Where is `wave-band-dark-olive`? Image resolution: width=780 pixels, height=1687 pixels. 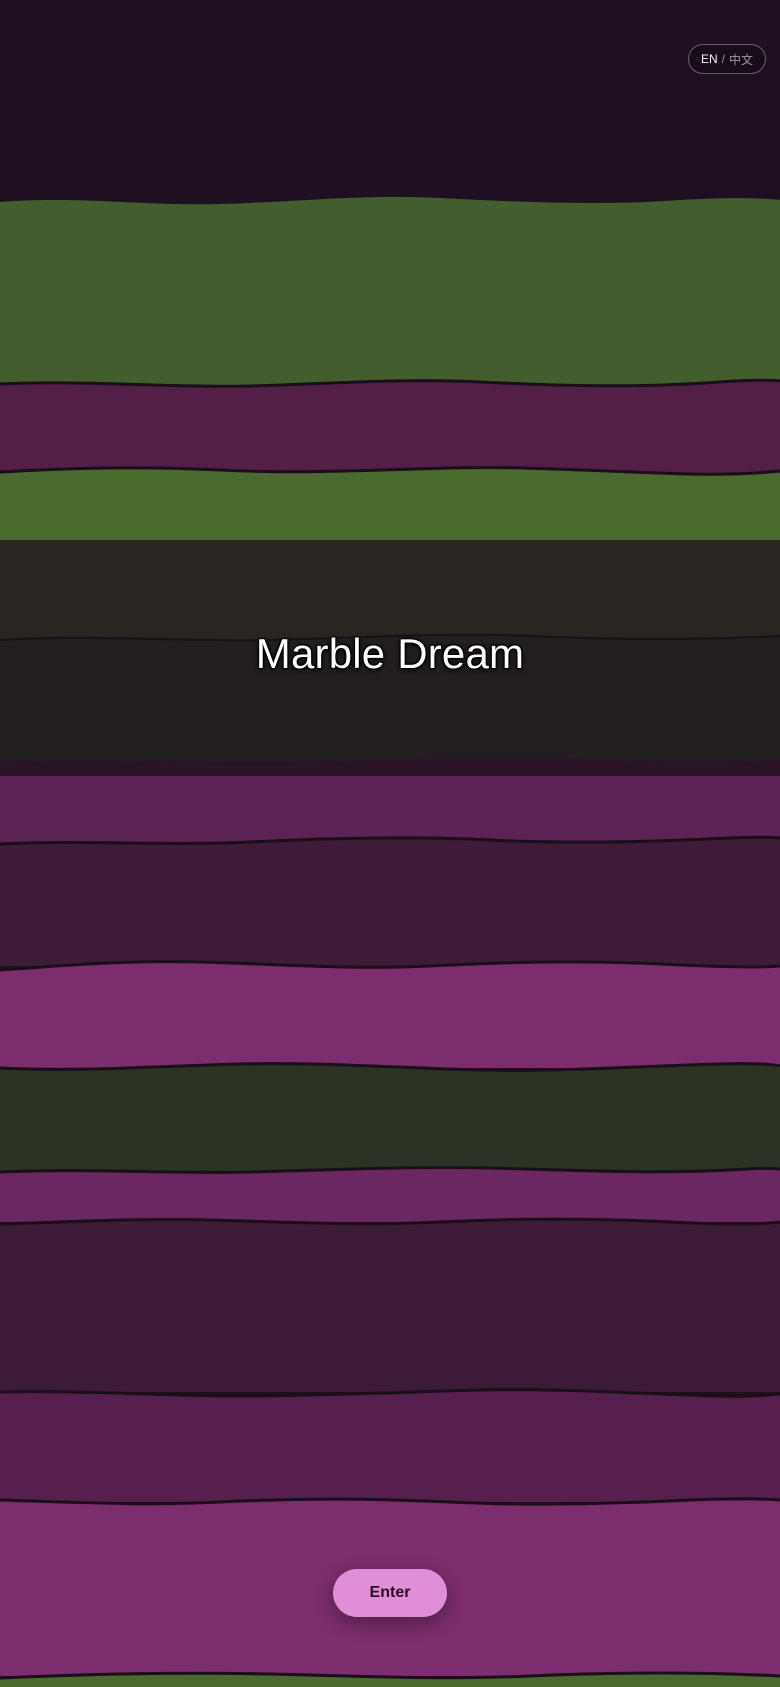
wave-band-dark-olive is located at coordinates (390, 590).